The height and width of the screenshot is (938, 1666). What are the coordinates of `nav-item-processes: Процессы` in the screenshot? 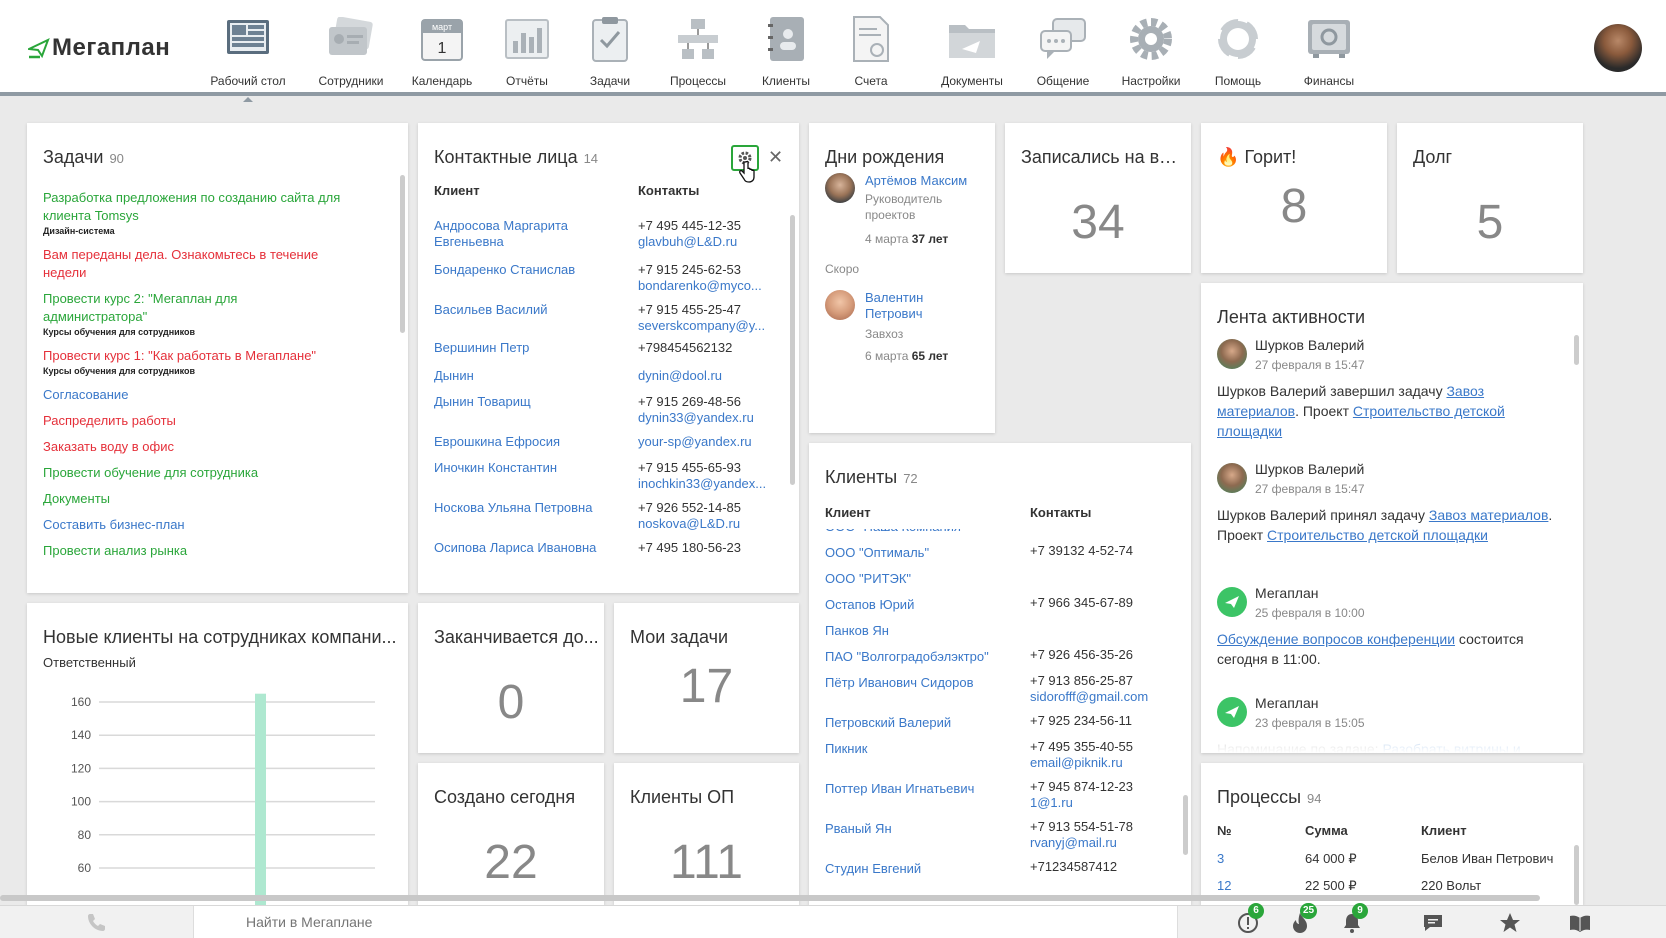 It's located at (698, 51).